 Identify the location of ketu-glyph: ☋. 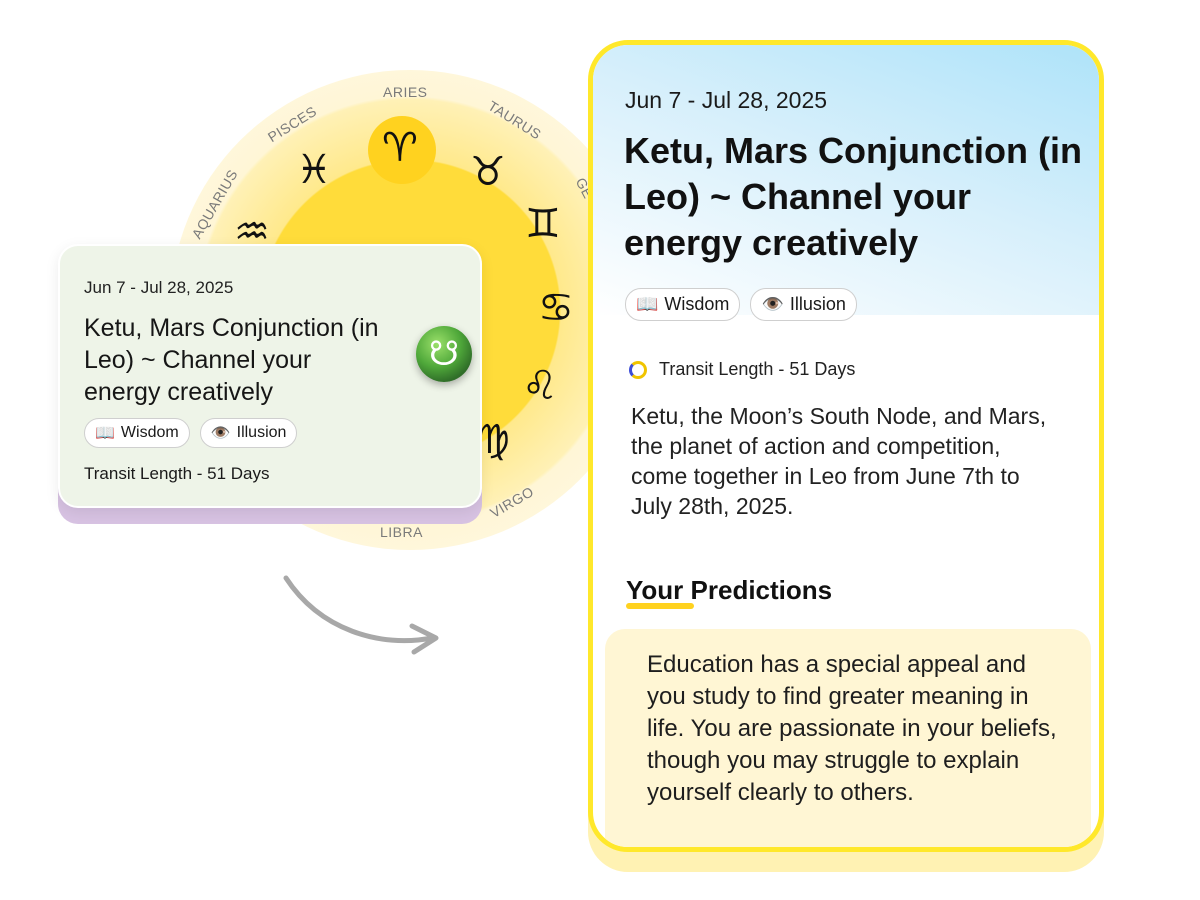
(444, 354).